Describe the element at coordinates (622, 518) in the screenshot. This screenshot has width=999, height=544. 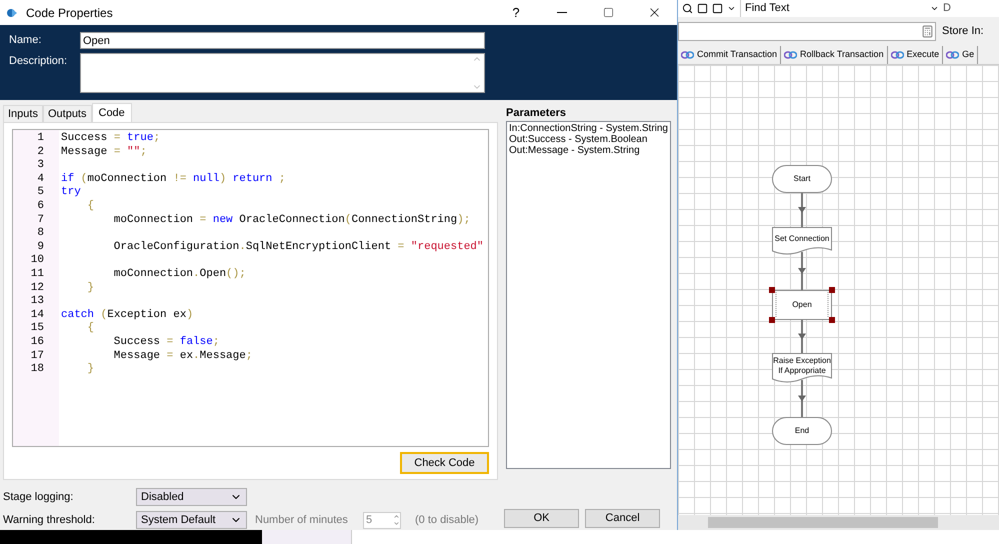
I see `dialog-button: Cancel` at that location.